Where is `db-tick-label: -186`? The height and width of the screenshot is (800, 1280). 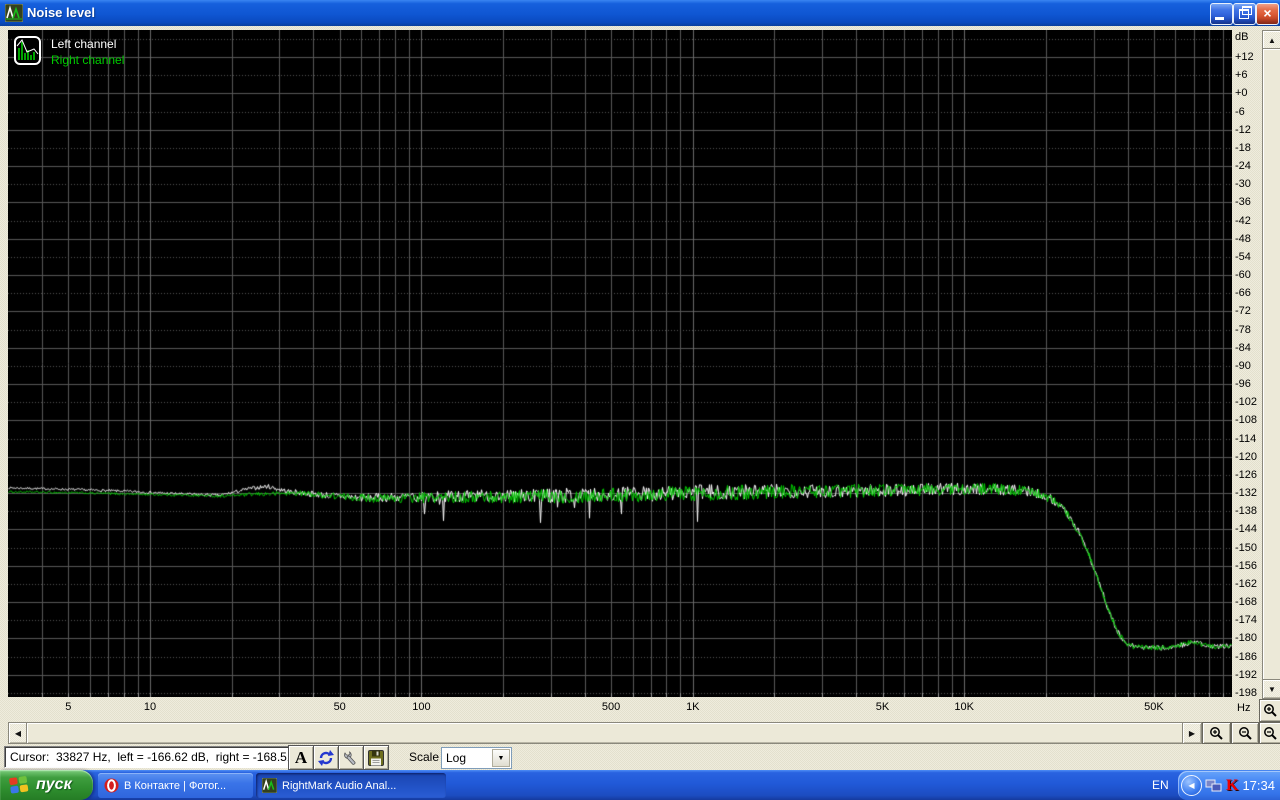 db-tick-label: -186 is located at coordinates (1246, 656).